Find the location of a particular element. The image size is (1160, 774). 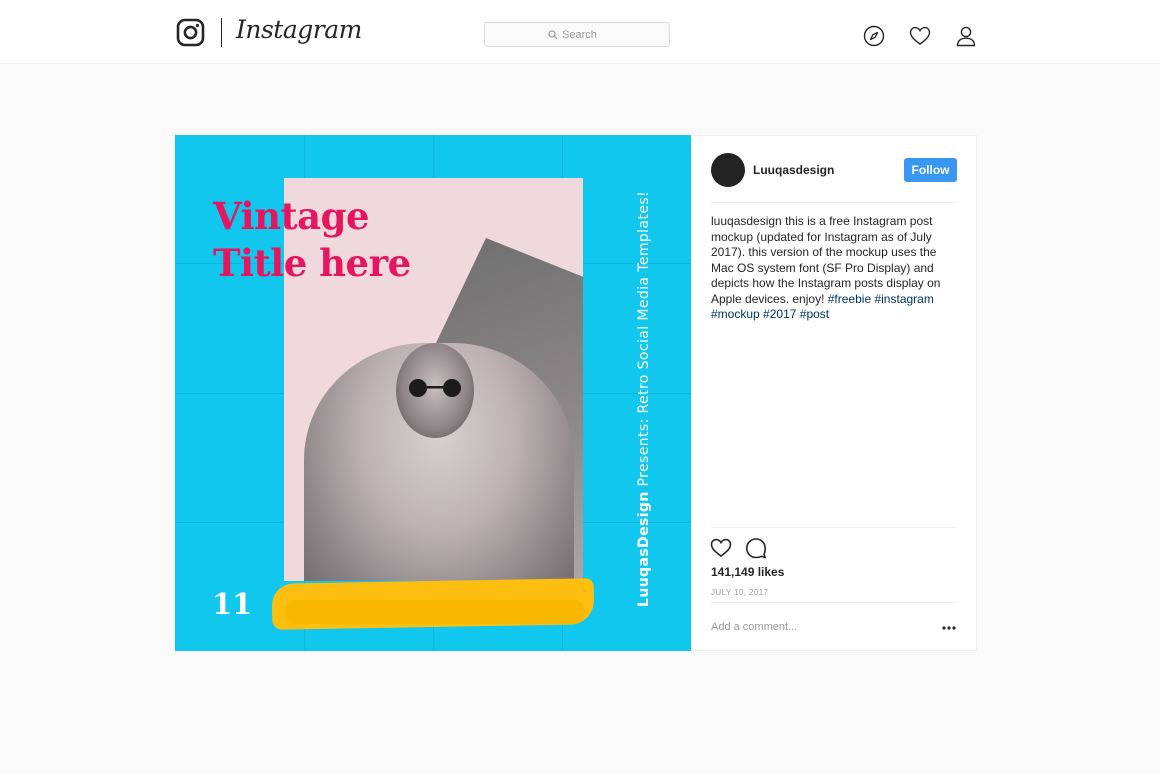

like-heart-icon is located at coordinates (721, 548).